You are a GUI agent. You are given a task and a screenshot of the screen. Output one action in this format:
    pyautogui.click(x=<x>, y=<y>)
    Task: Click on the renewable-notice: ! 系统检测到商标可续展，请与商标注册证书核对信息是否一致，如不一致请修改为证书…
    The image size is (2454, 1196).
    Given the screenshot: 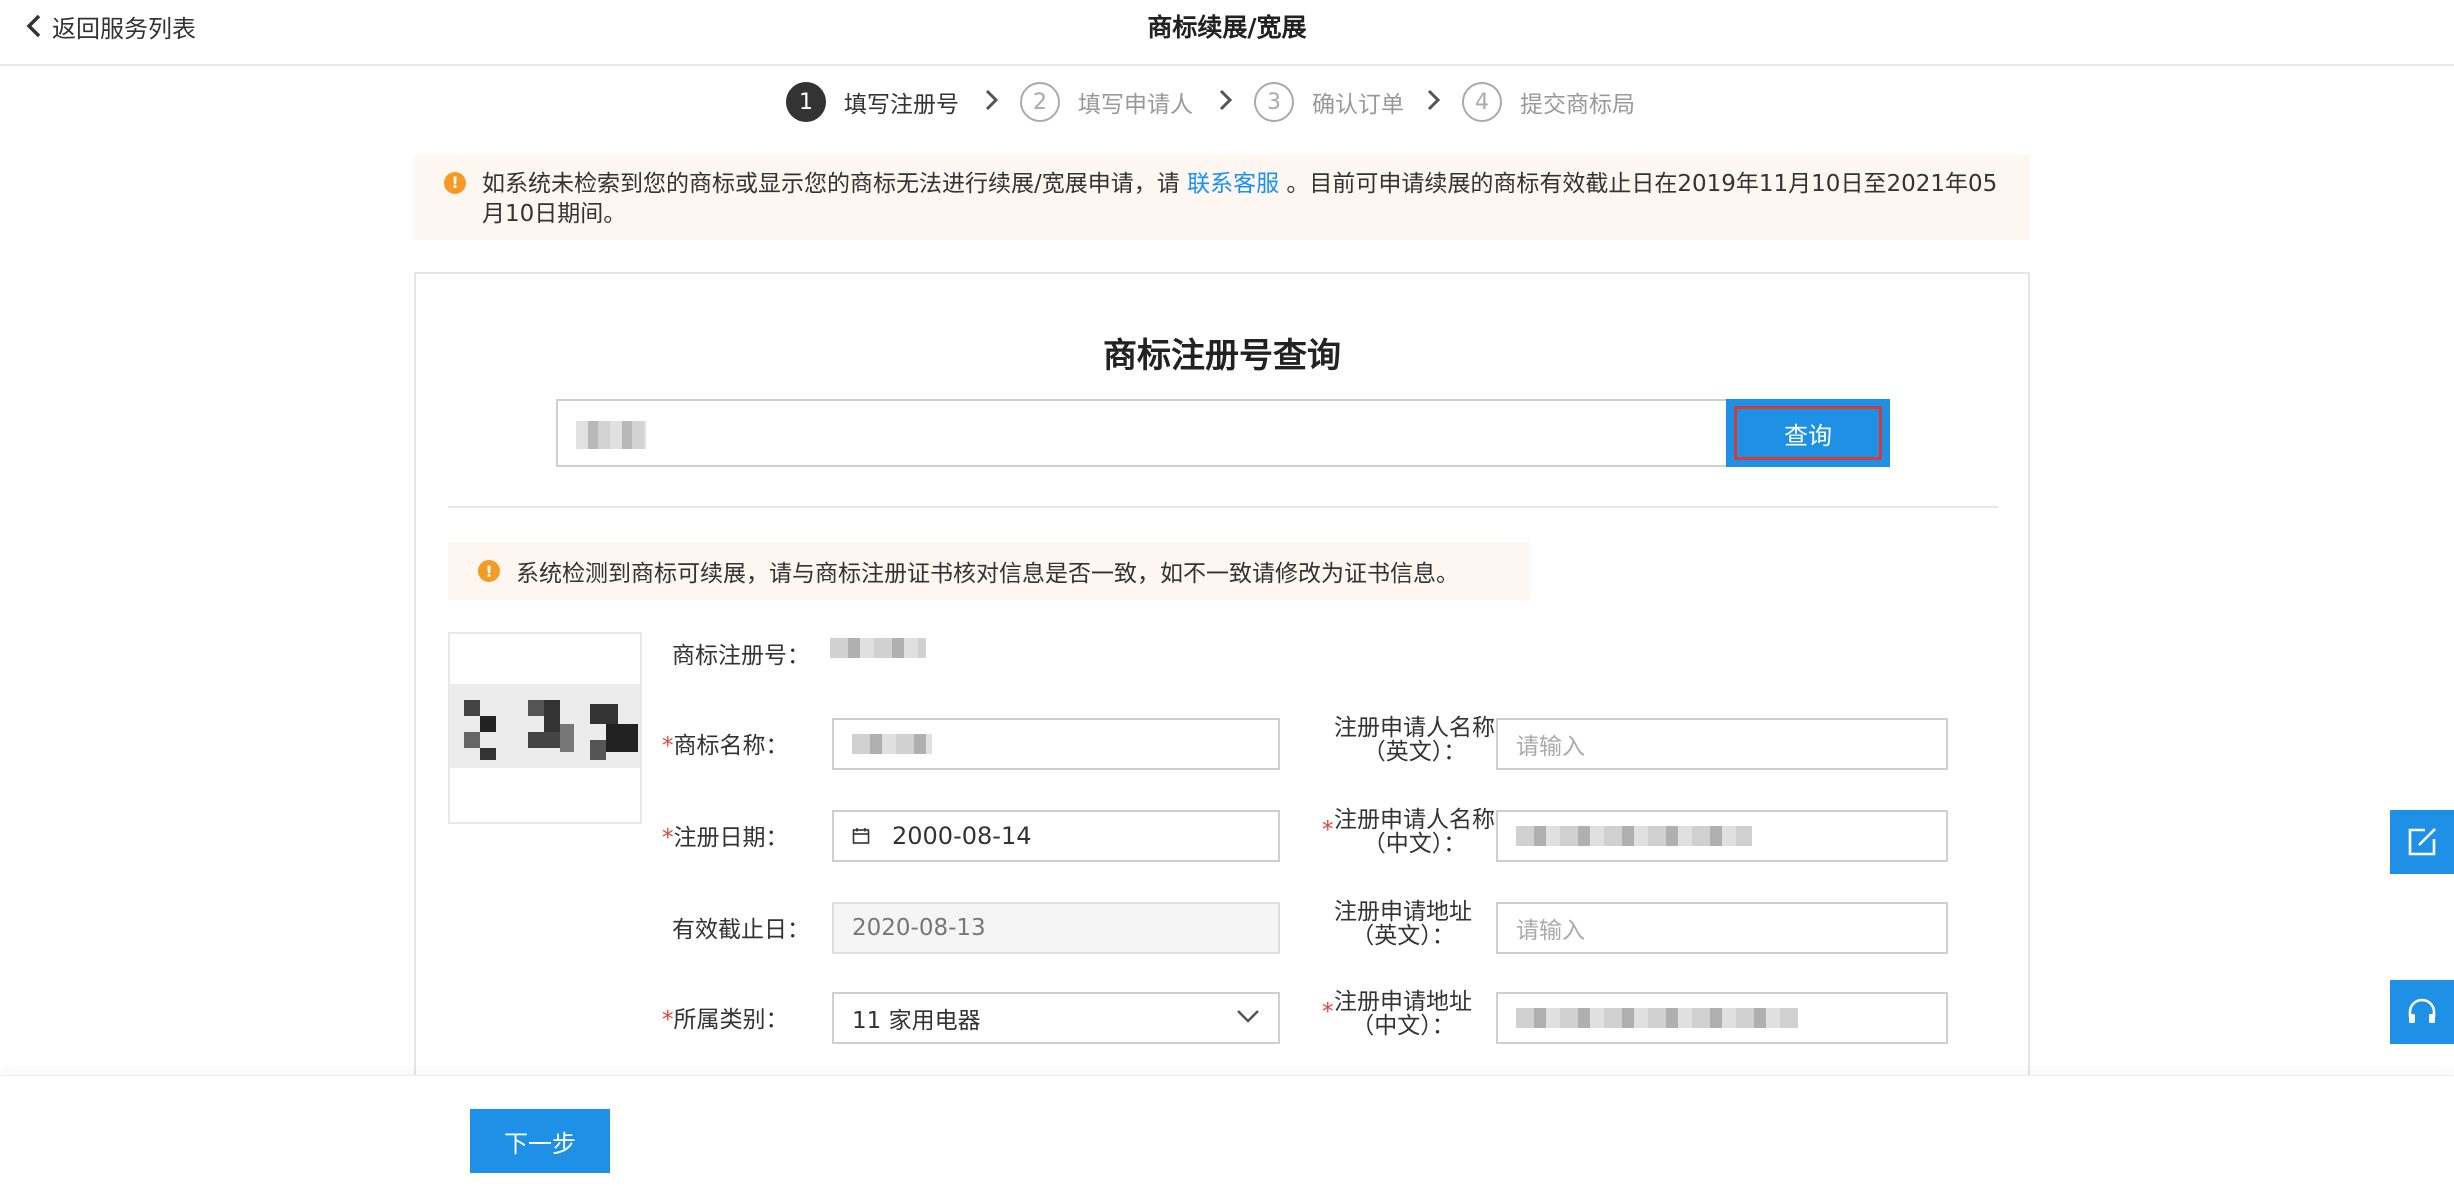 What is the action you would take?
    pyautogui.click(x=989, y=571)
    